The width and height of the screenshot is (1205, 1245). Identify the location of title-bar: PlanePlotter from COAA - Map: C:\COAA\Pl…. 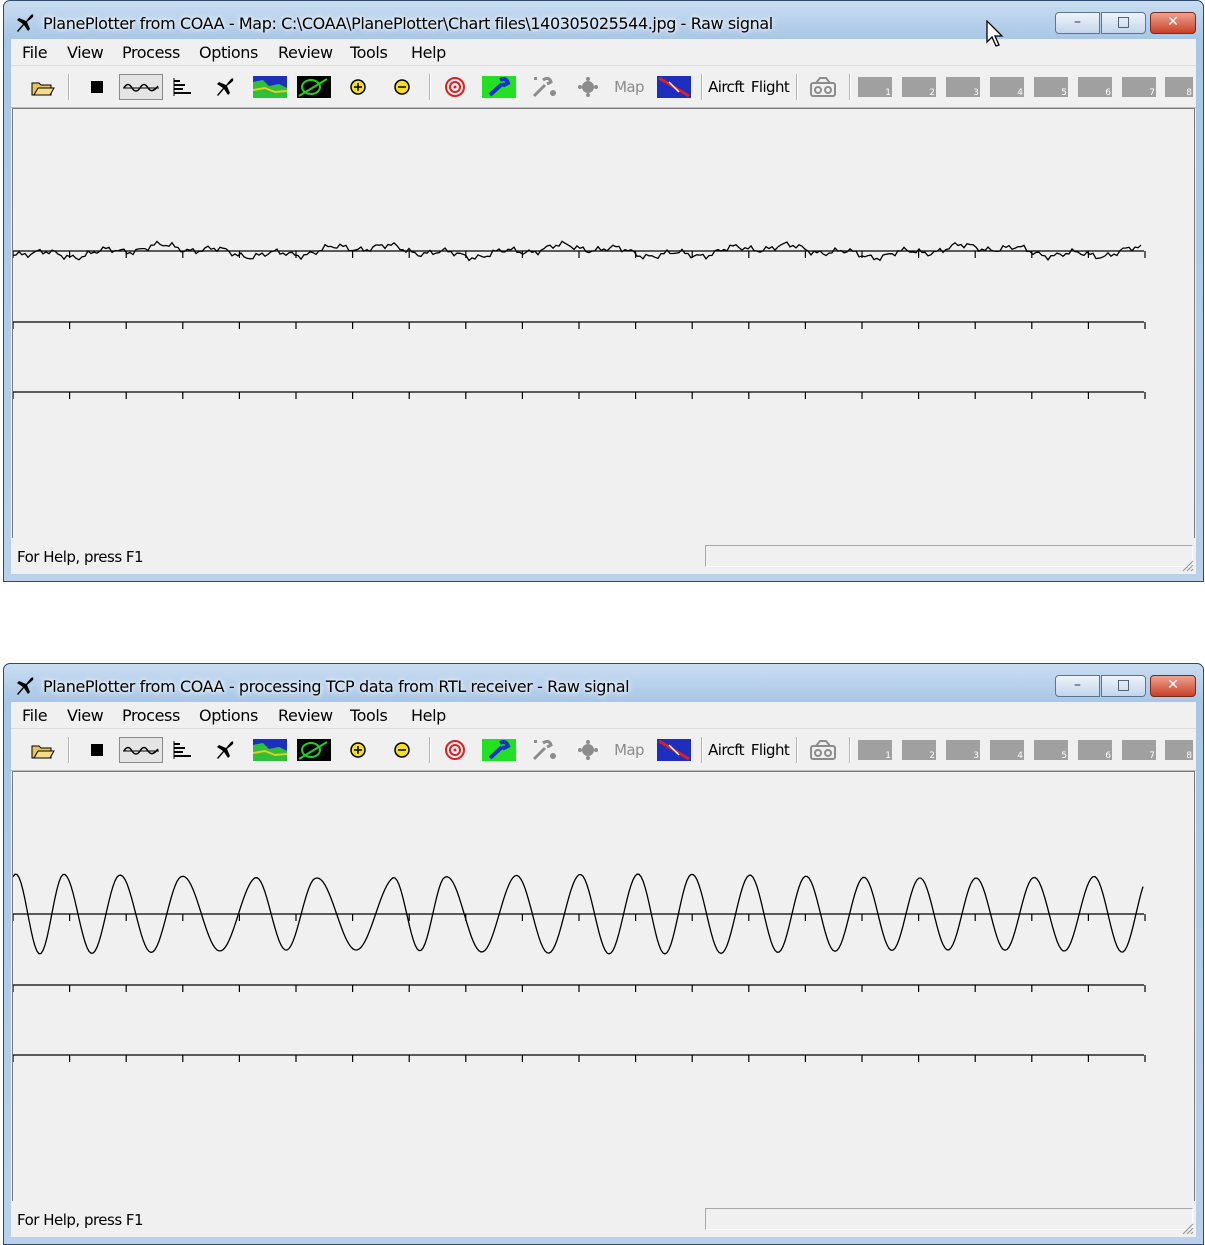
(603, 20).